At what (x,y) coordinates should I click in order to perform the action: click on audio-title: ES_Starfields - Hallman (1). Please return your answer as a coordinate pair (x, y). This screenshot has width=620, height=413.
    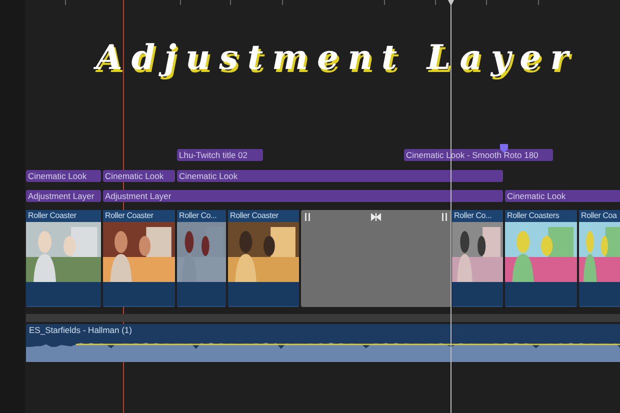
    Looking at the image, I should click on (80, 330).